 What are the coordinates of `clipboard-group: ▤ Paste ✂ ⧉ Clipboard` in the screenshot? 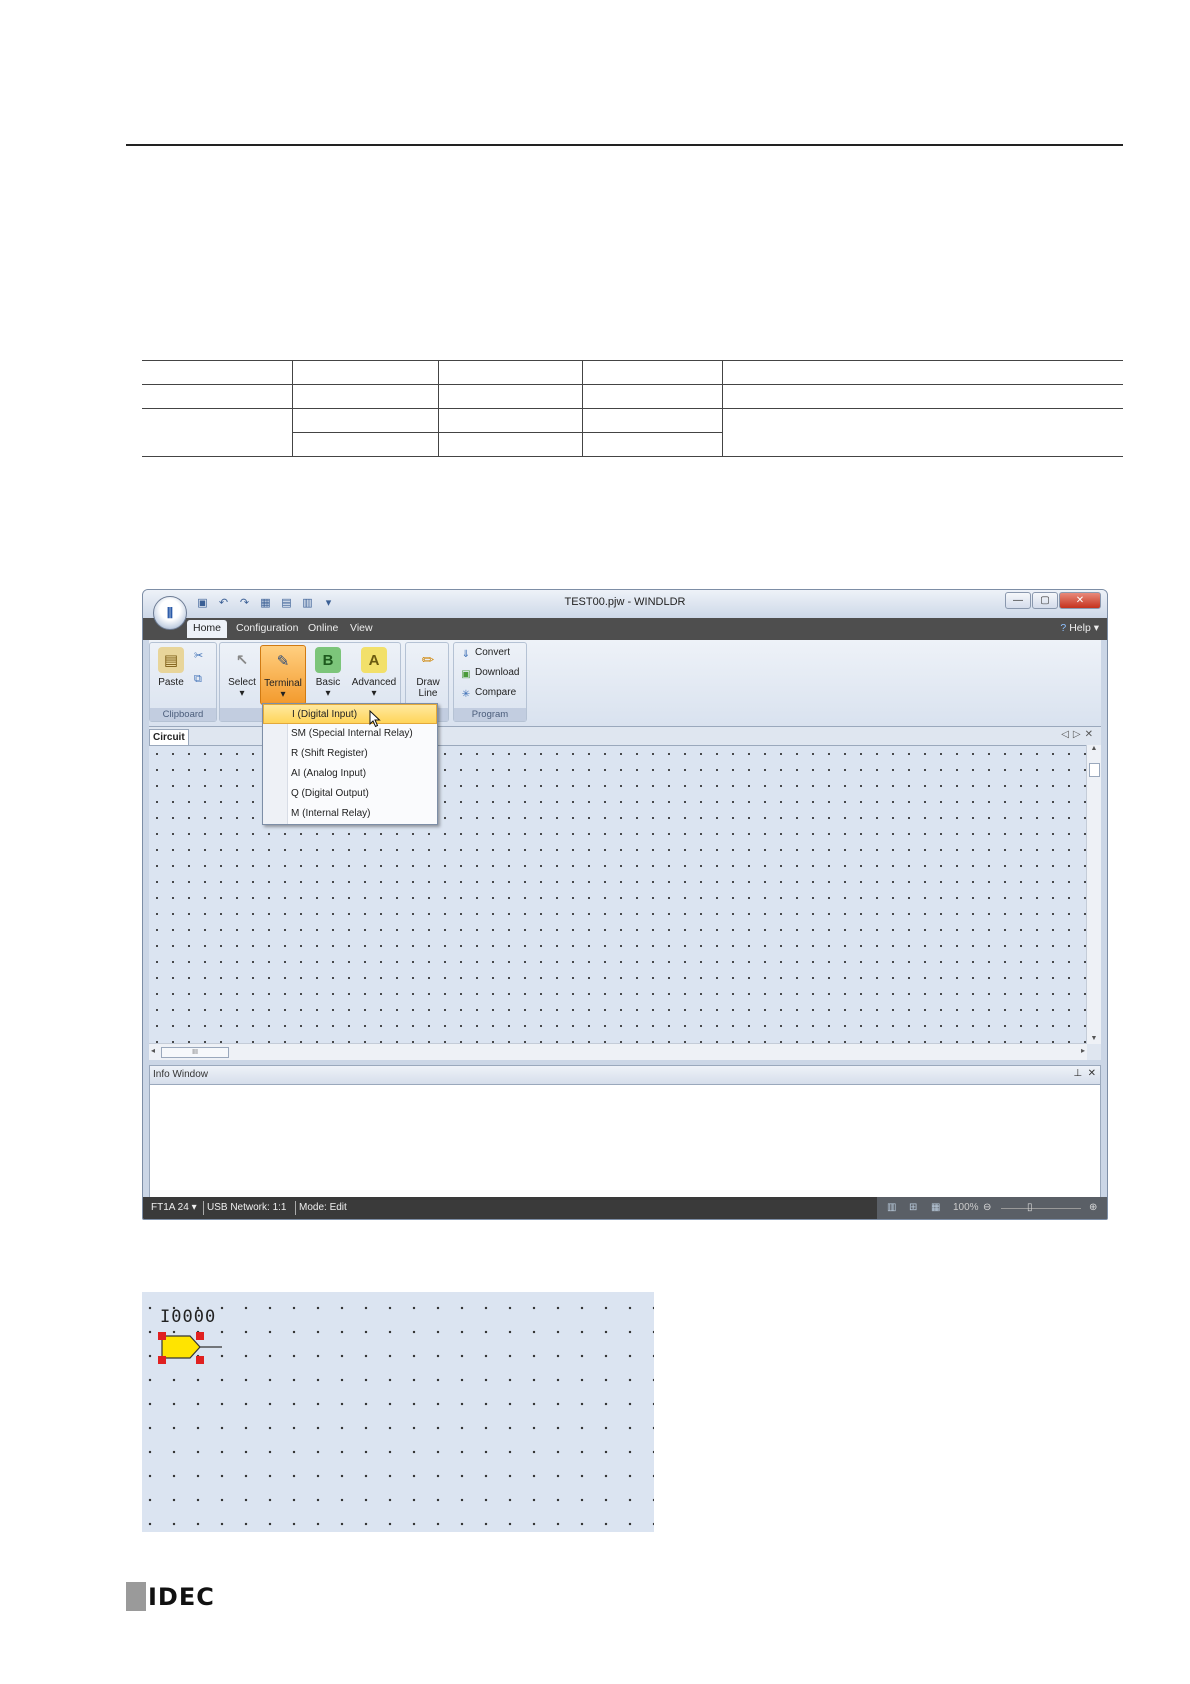 It's located at (183, 682).